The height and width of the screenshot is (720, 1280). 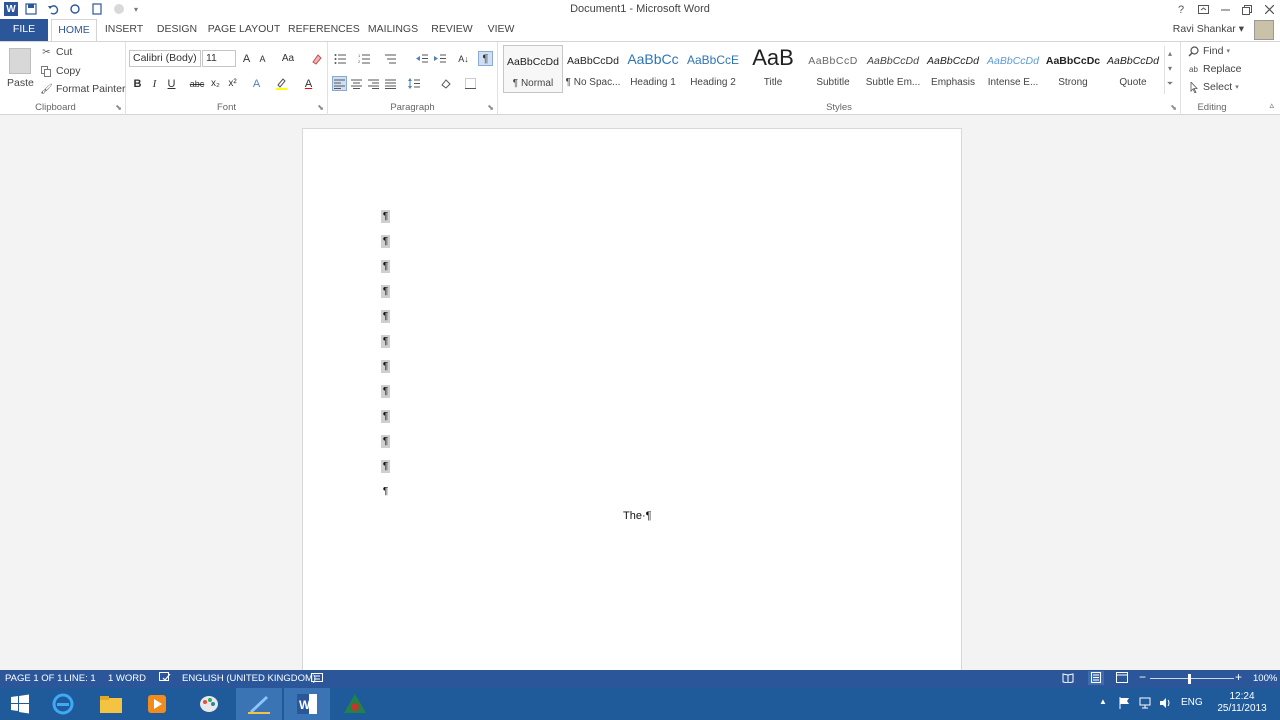 I want to click on word-count: 1 WORD, so click(x=127, y=678).